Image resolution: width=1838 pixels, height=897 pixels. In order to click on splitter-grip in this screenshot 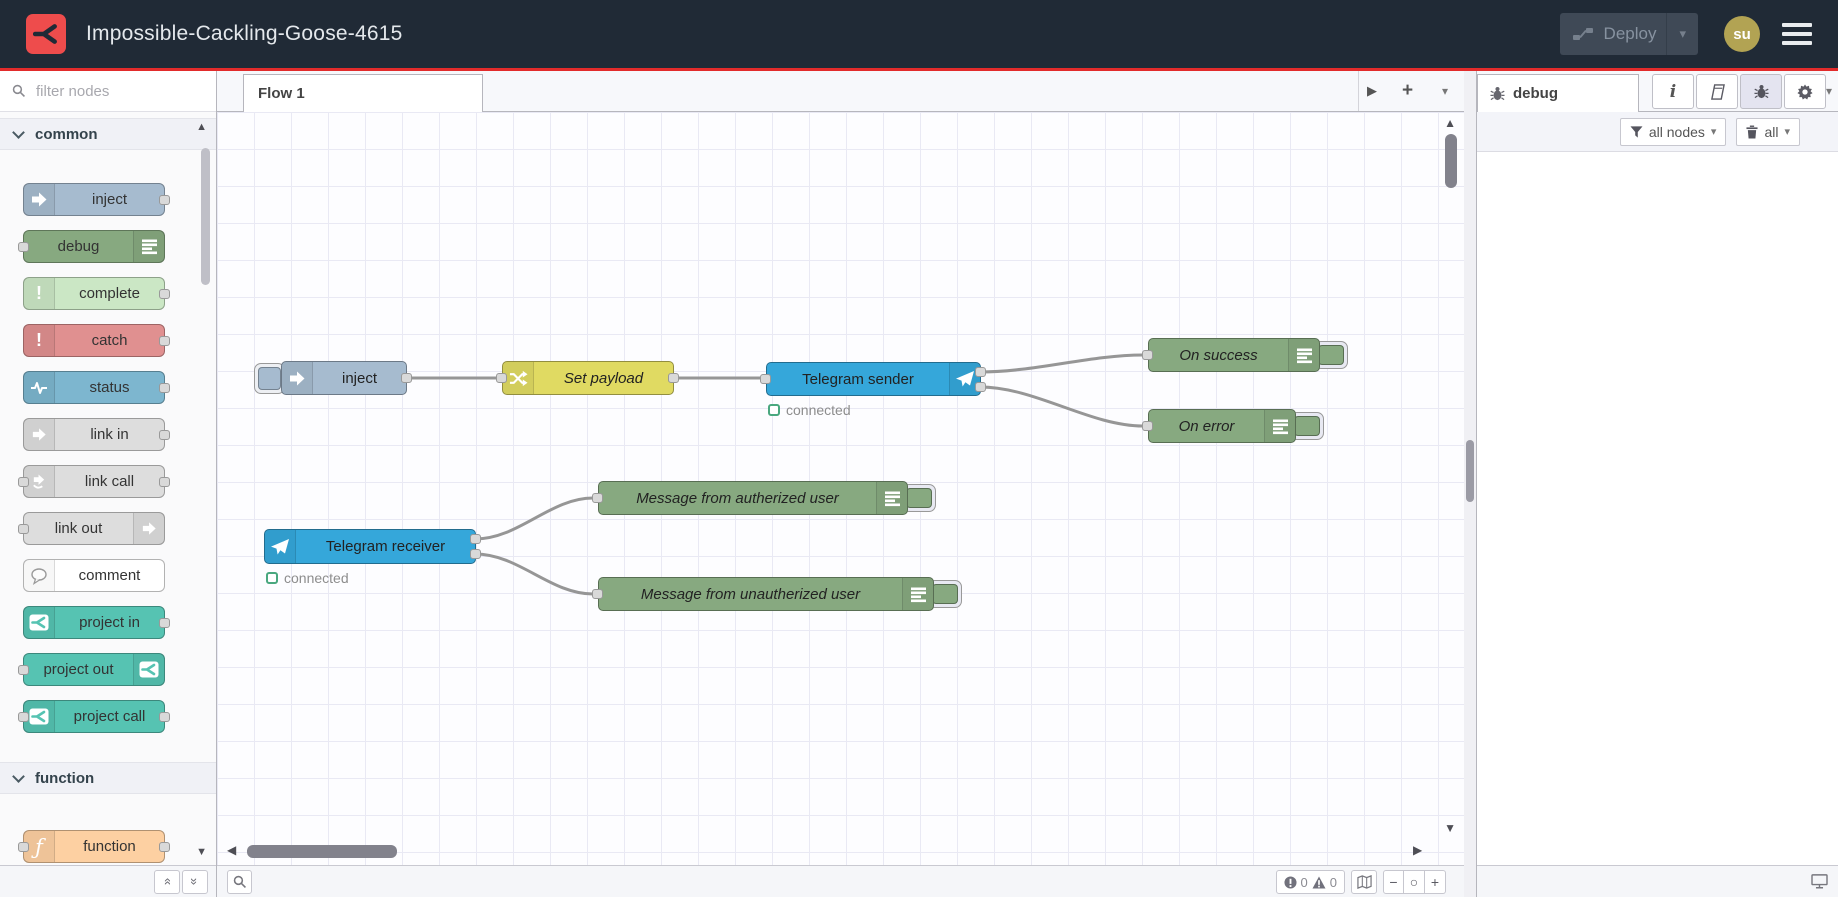, I will do `click(1470, 471)`.